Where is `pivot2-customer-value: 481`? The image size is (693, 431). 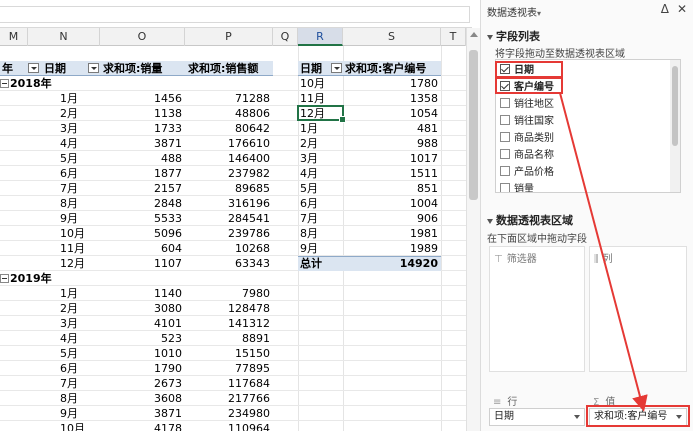 pivot2-customer-value: 481 is located at coordinates (392, 128).